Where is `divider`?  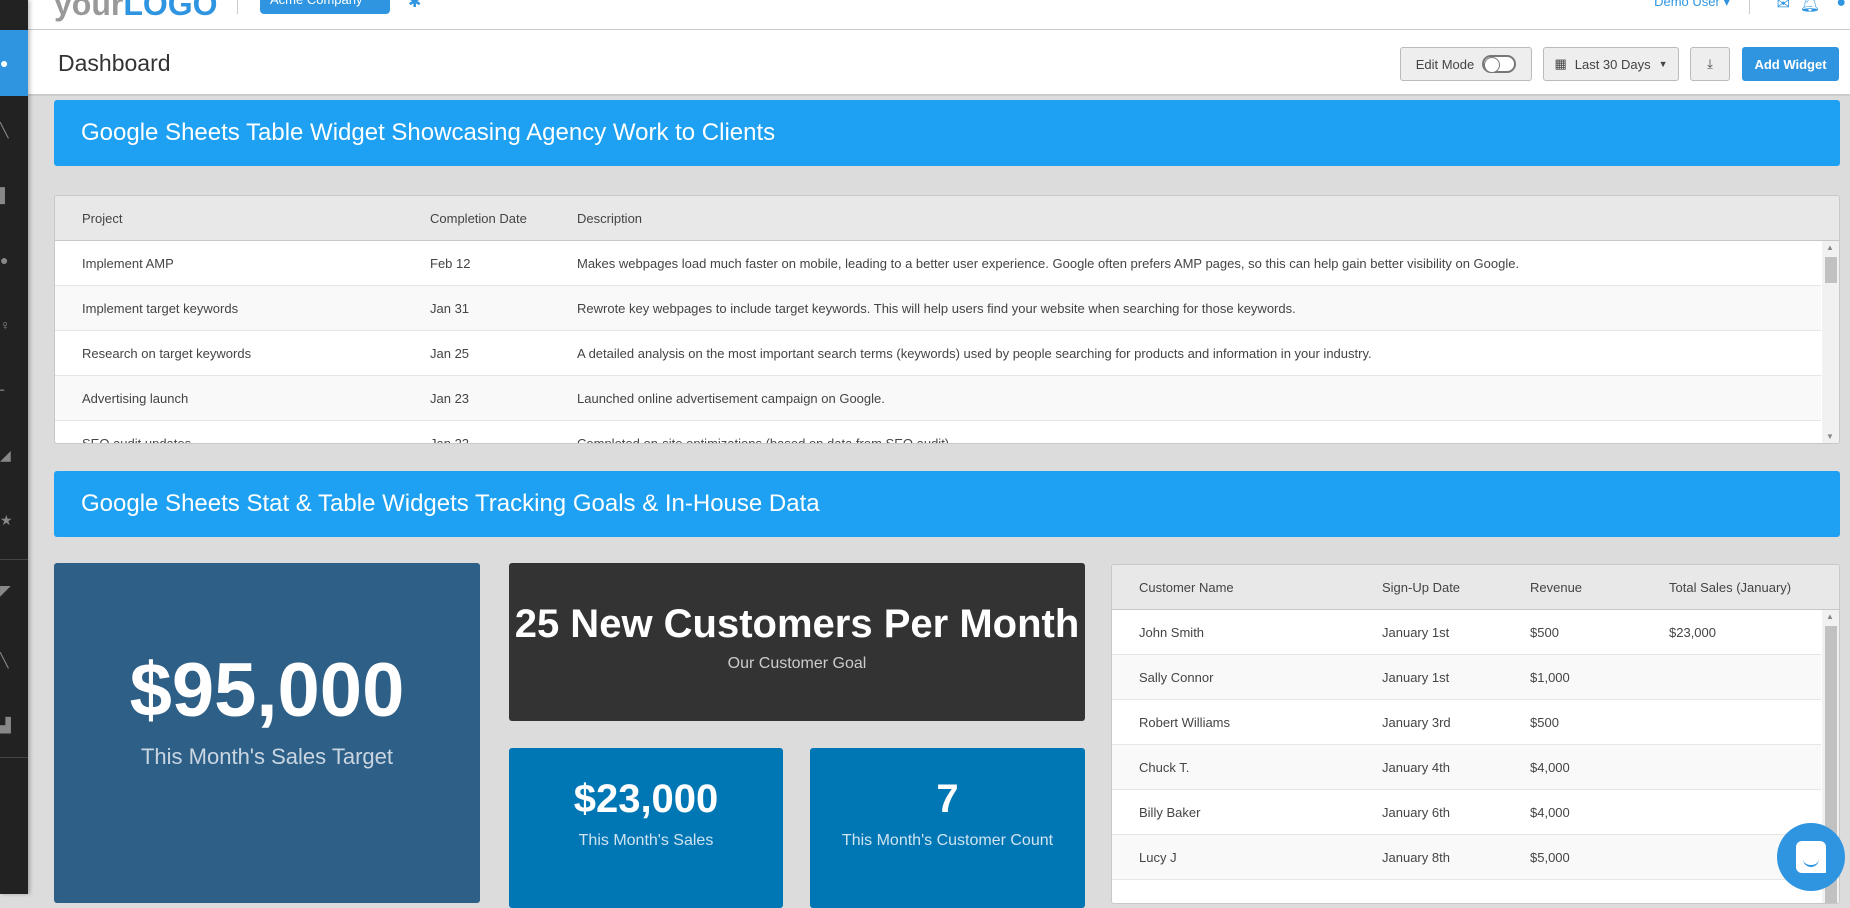
divider is located at coordinates (1749, 7).